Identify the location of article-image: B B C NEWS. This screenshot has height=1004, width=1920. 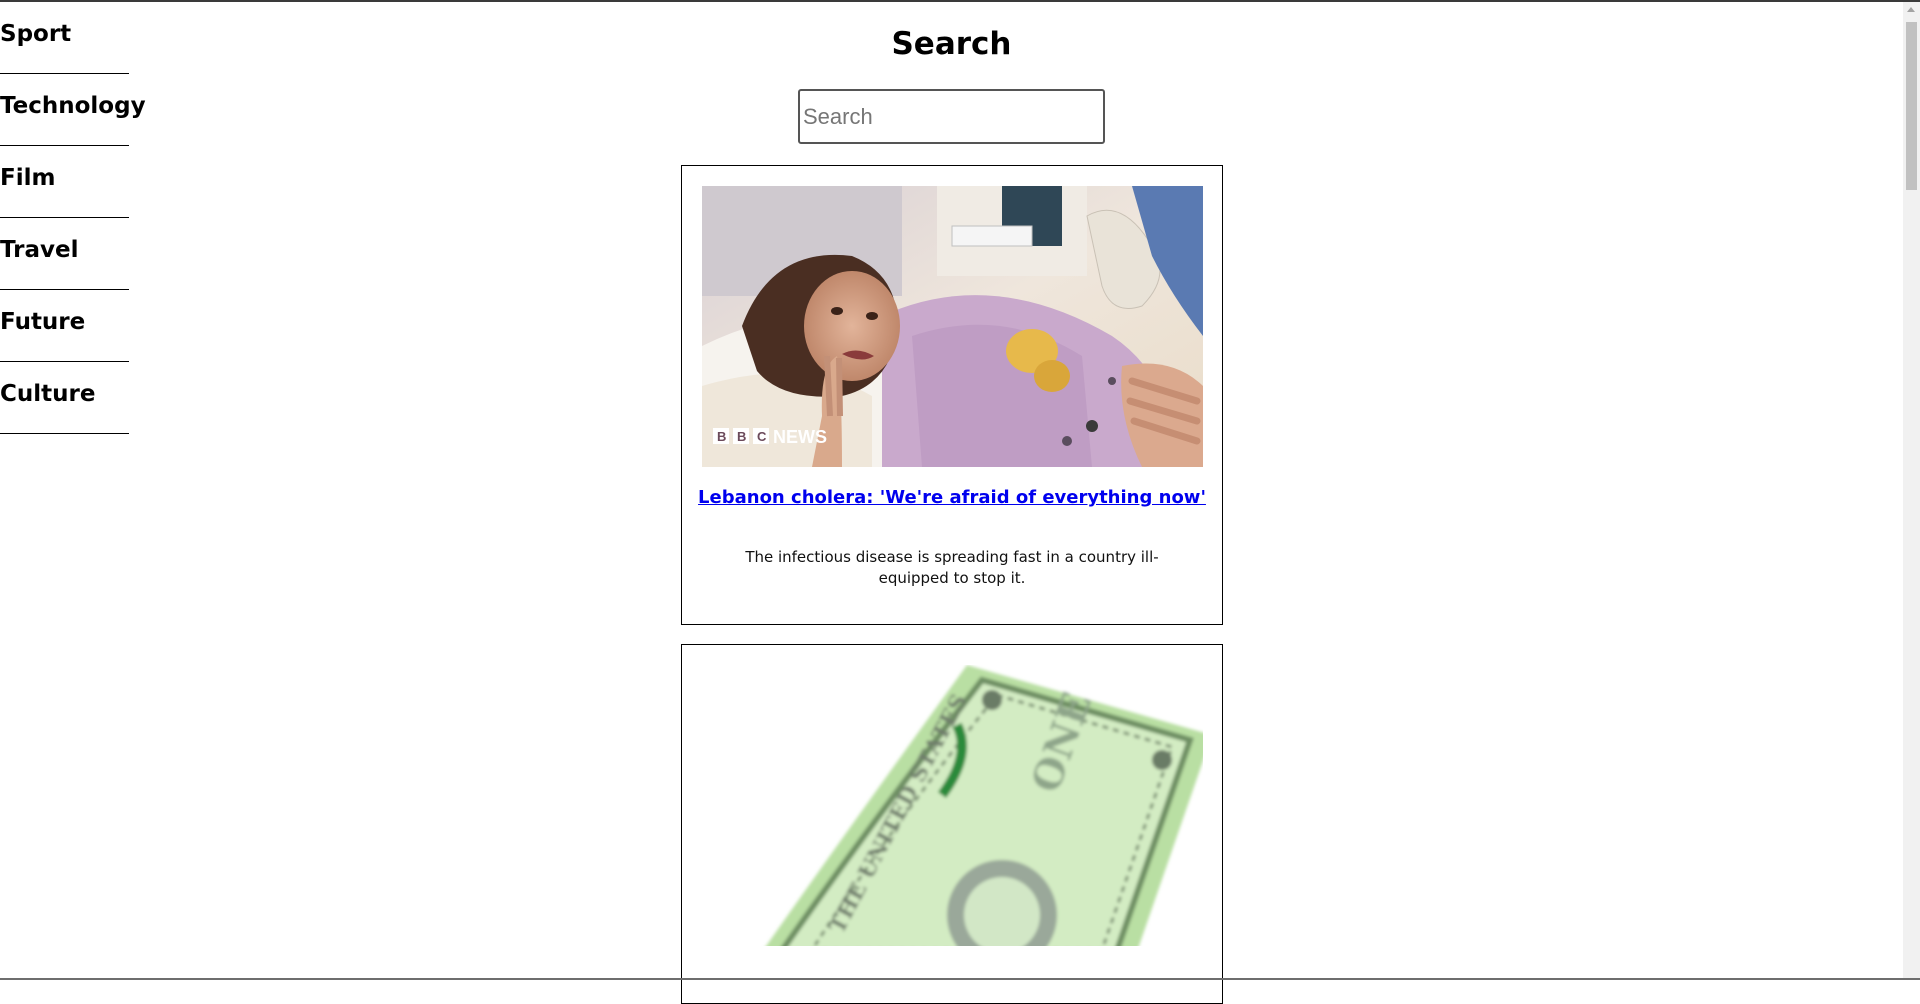
(952, 326).